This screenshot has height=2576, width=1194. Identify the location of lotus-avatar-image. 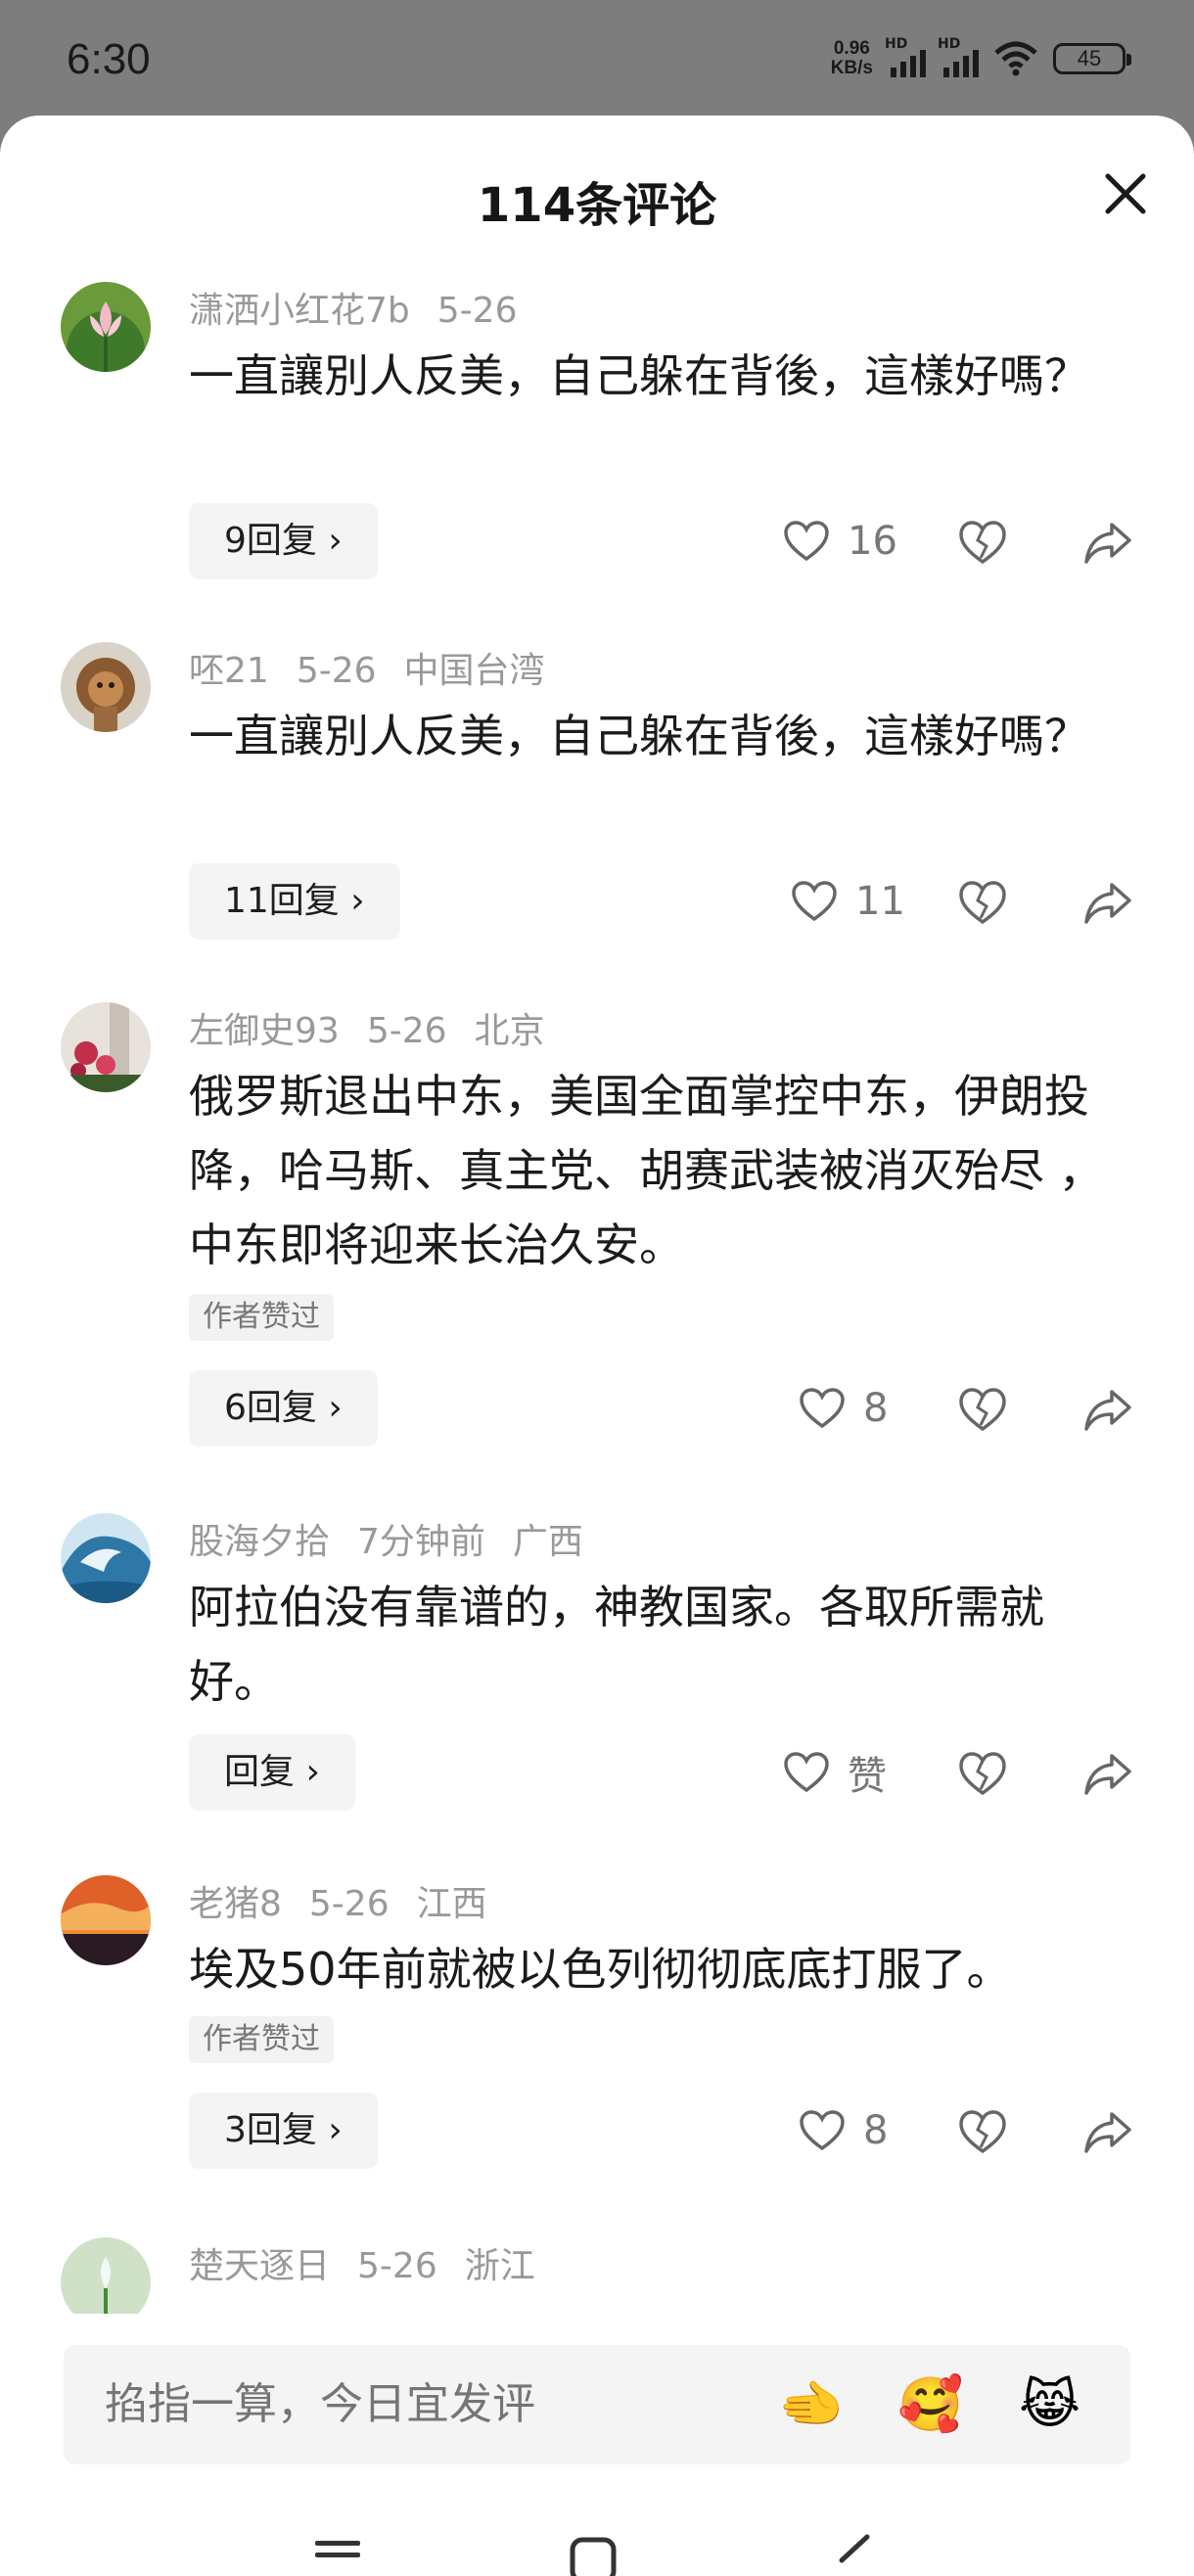
(106, 327).